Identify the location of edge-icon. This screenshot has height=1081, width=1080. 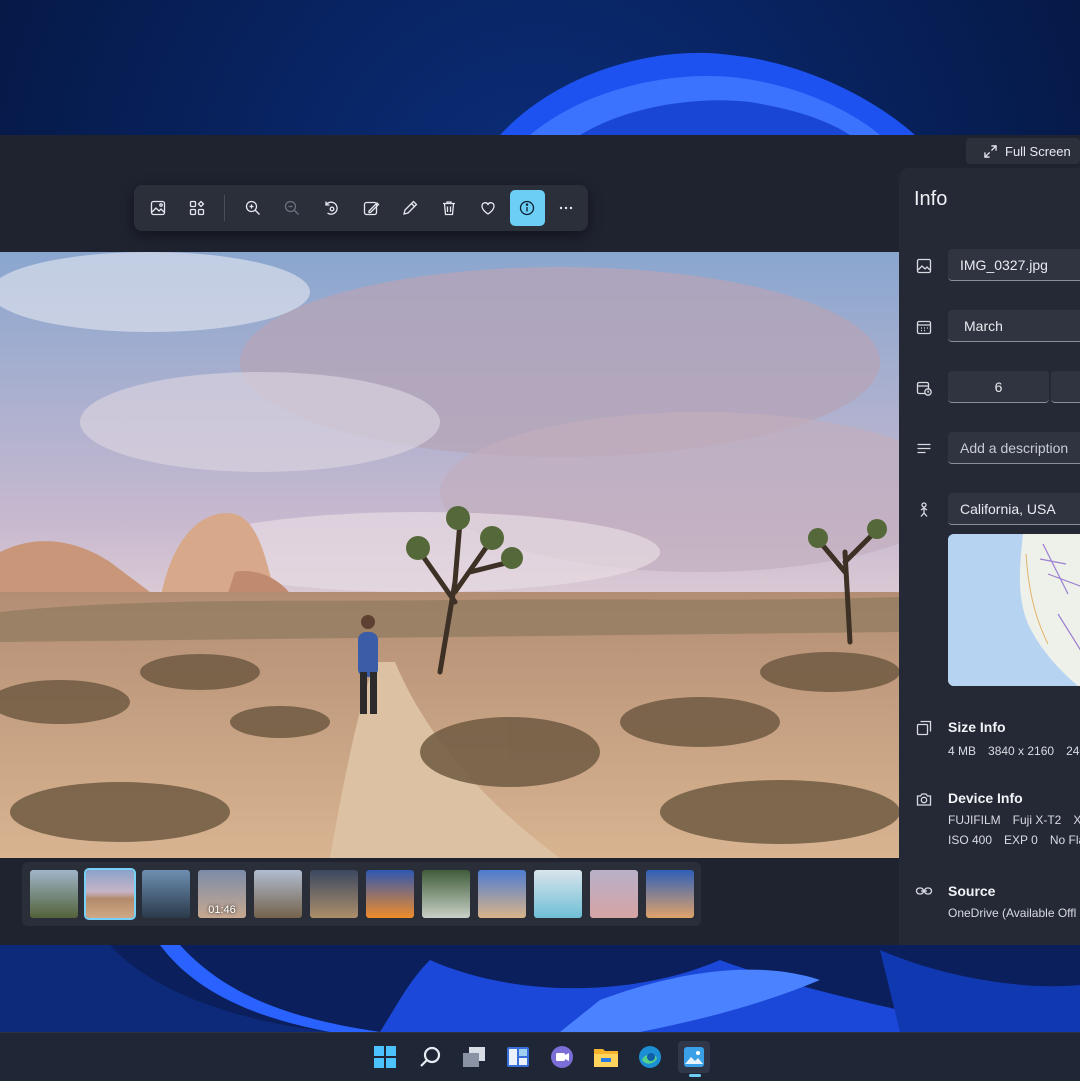
(650, 1057).